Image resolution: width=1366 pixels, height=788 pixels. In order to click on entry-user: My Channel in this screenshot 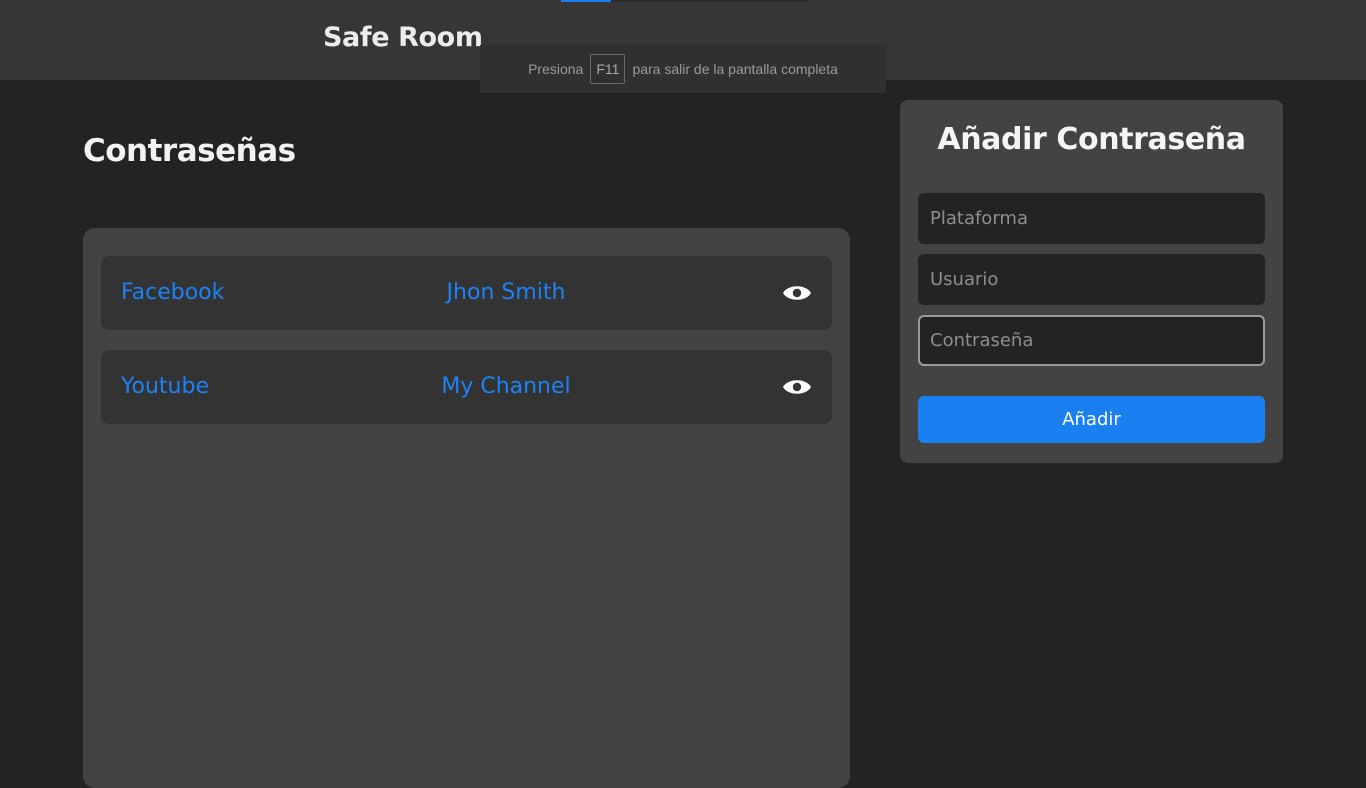, I will do `click(506, 386)`.